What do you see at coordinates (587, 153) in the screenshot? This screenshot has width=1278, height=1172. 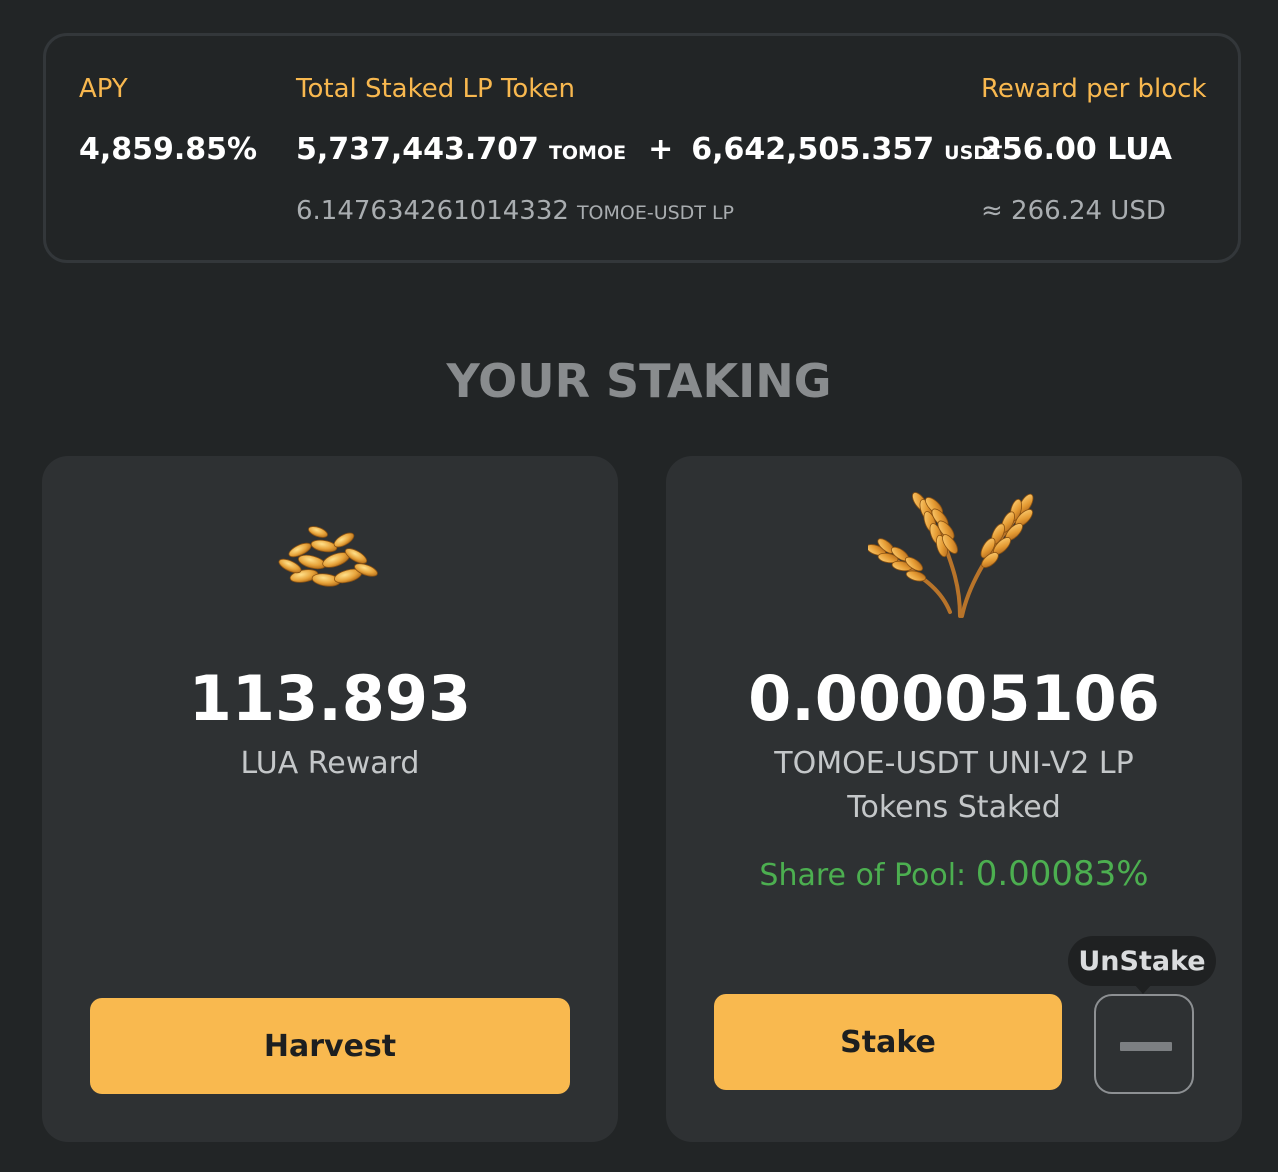 I see `tomoe-unit: TOMOE` at bounding box center [587, 153].